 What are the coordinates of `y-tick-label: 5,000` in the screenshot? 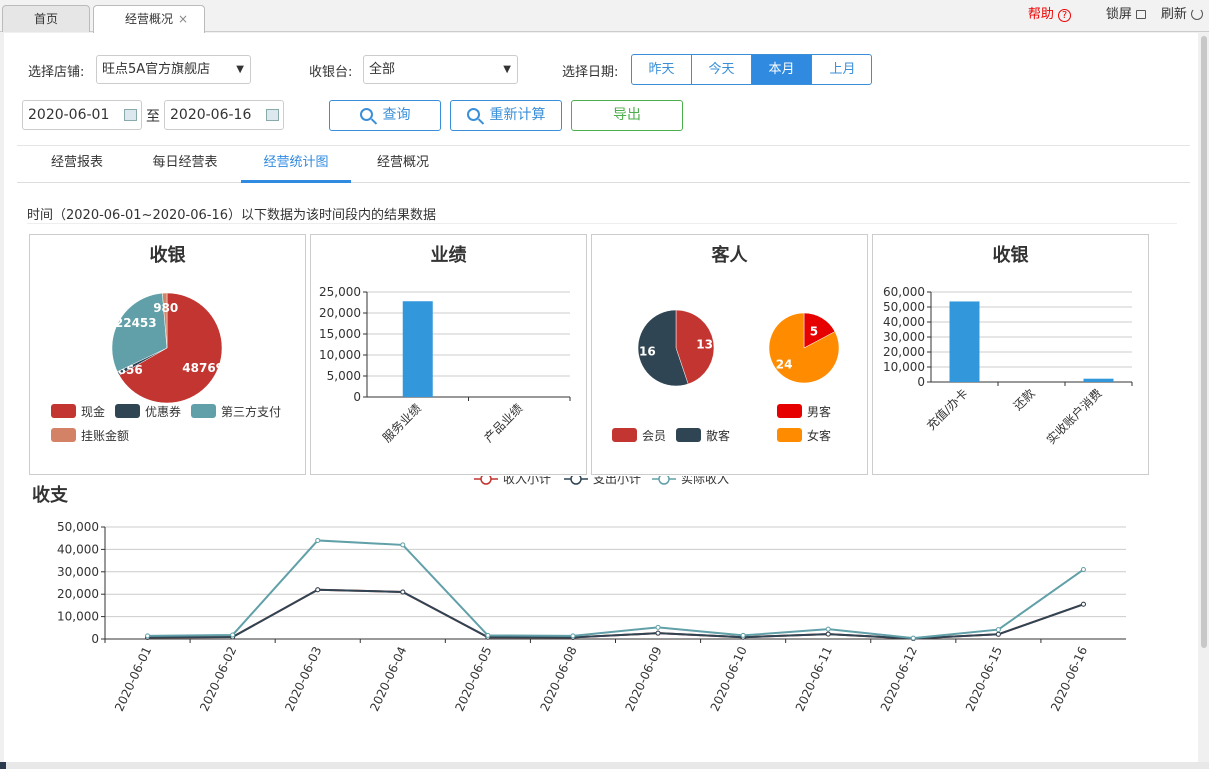 It's located at (344, 376).